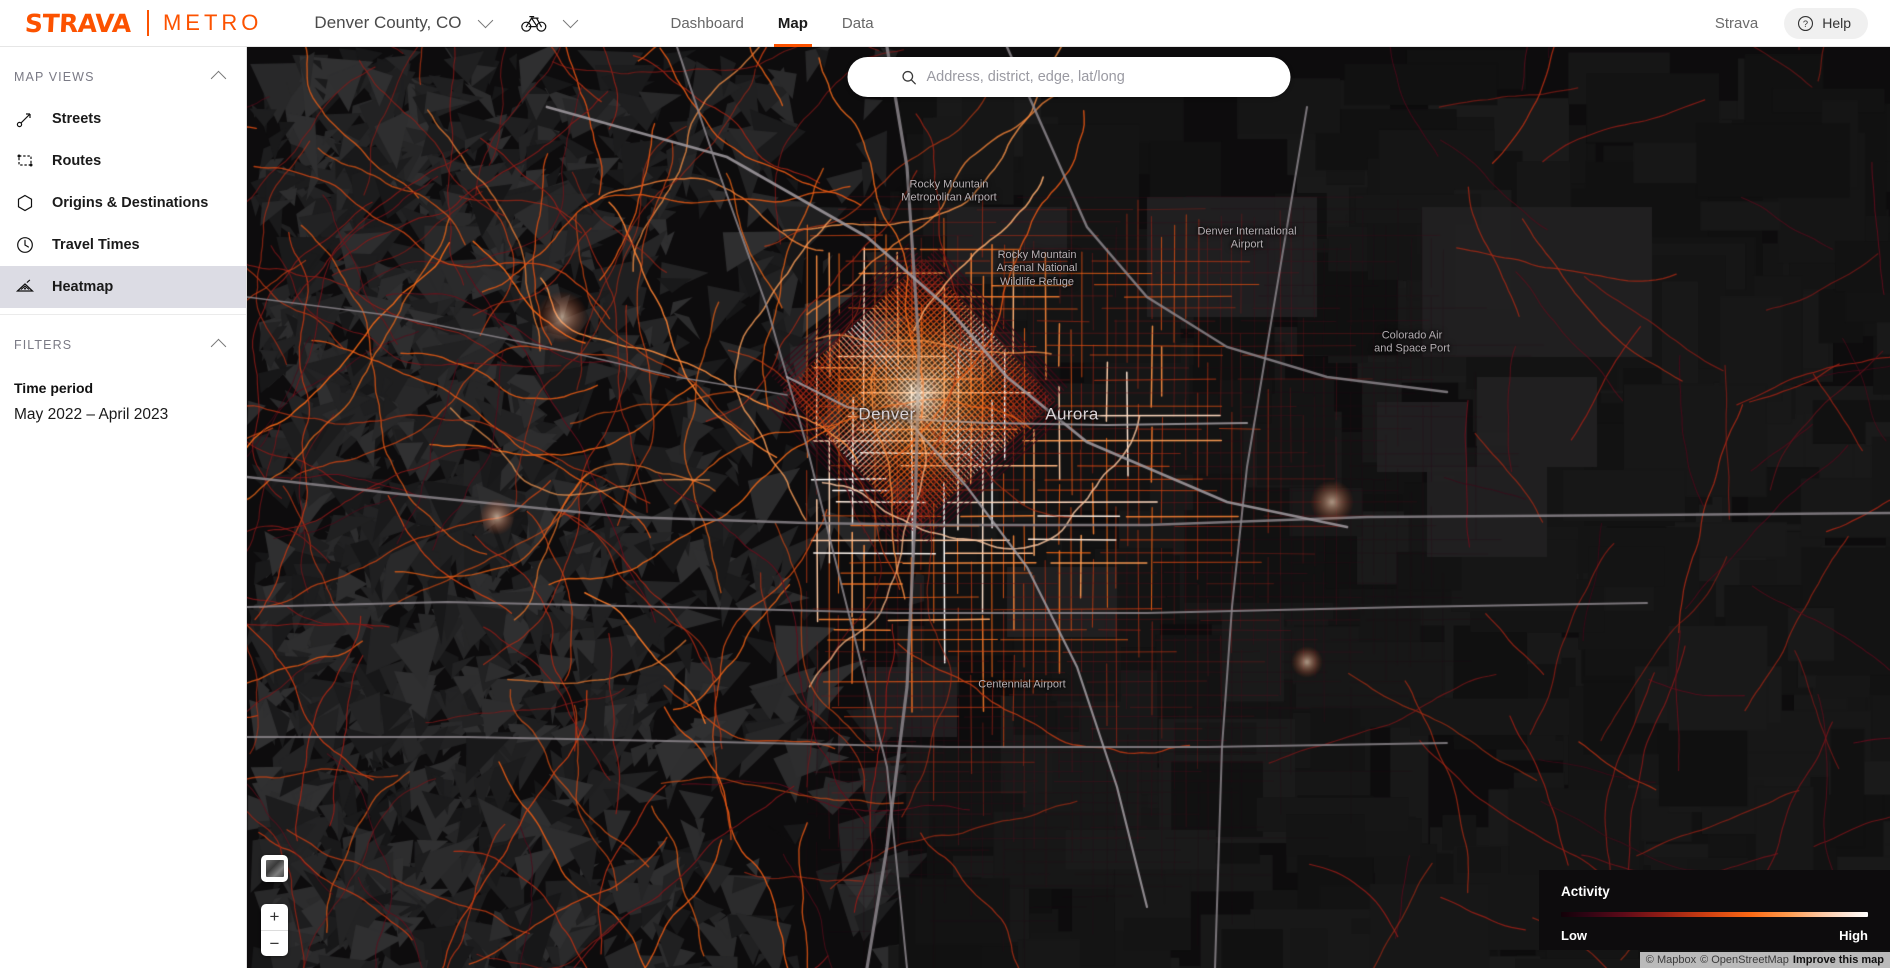 This screenshot has width=1890, height=968. What do you see at coordinates (1838, 960) in the screenshot?
I see `attribution-improve-link: Improve this map` at bounding box center [1838, 960].